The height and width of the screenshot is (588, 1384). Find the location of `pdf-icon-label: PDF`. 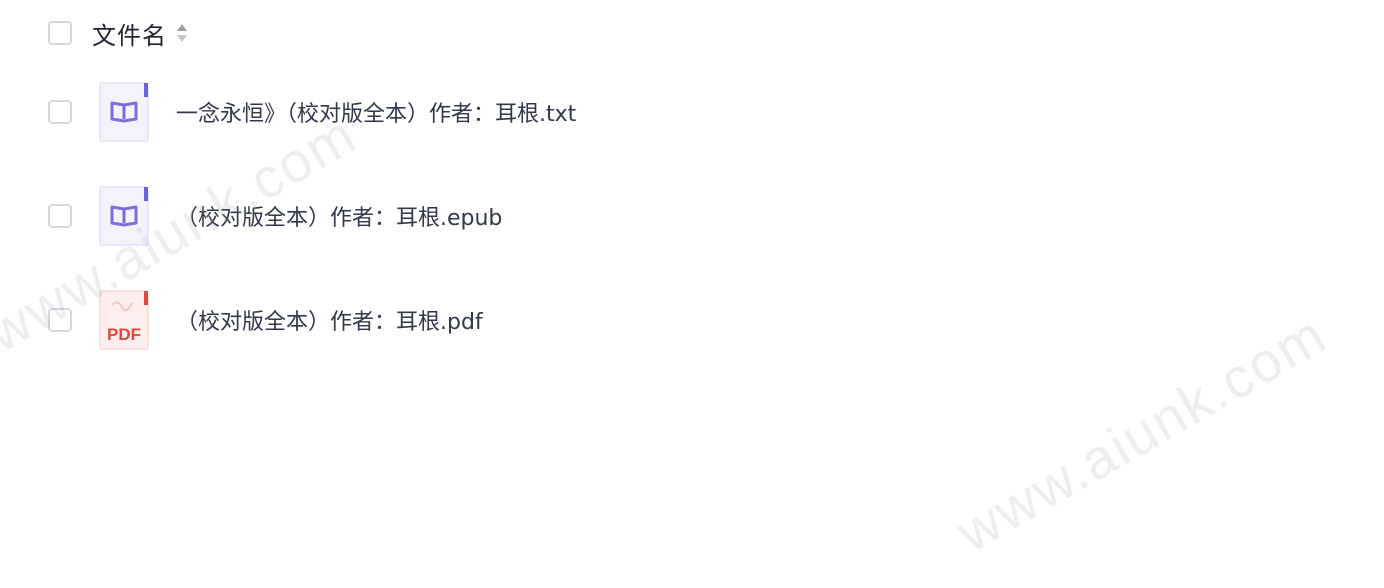

pdf-icon-label: PDF is located at coordinates (124, 334).